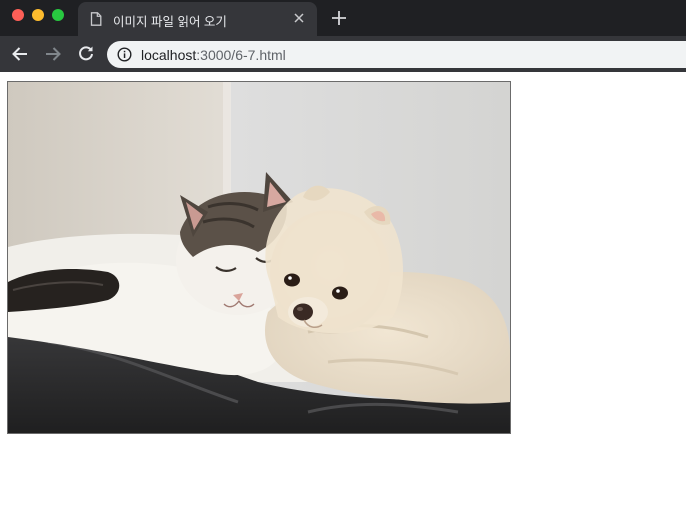  I want to click on window-minimize-button, so click(38, 15).